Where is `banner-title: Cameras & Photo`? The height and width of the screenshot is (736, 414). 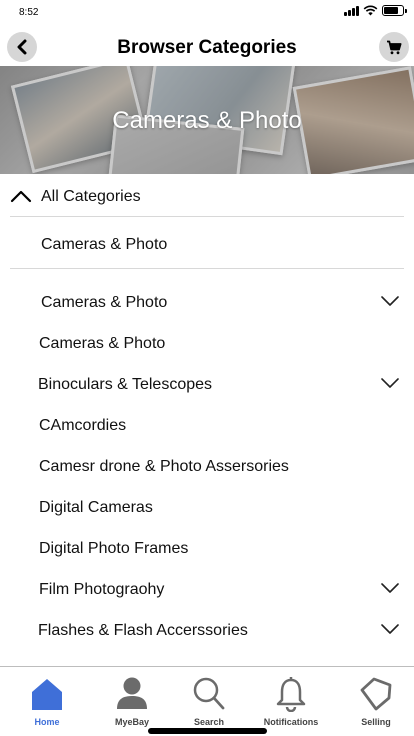 banner-title: Cameras & Photo is located at coordinates (207, 120).